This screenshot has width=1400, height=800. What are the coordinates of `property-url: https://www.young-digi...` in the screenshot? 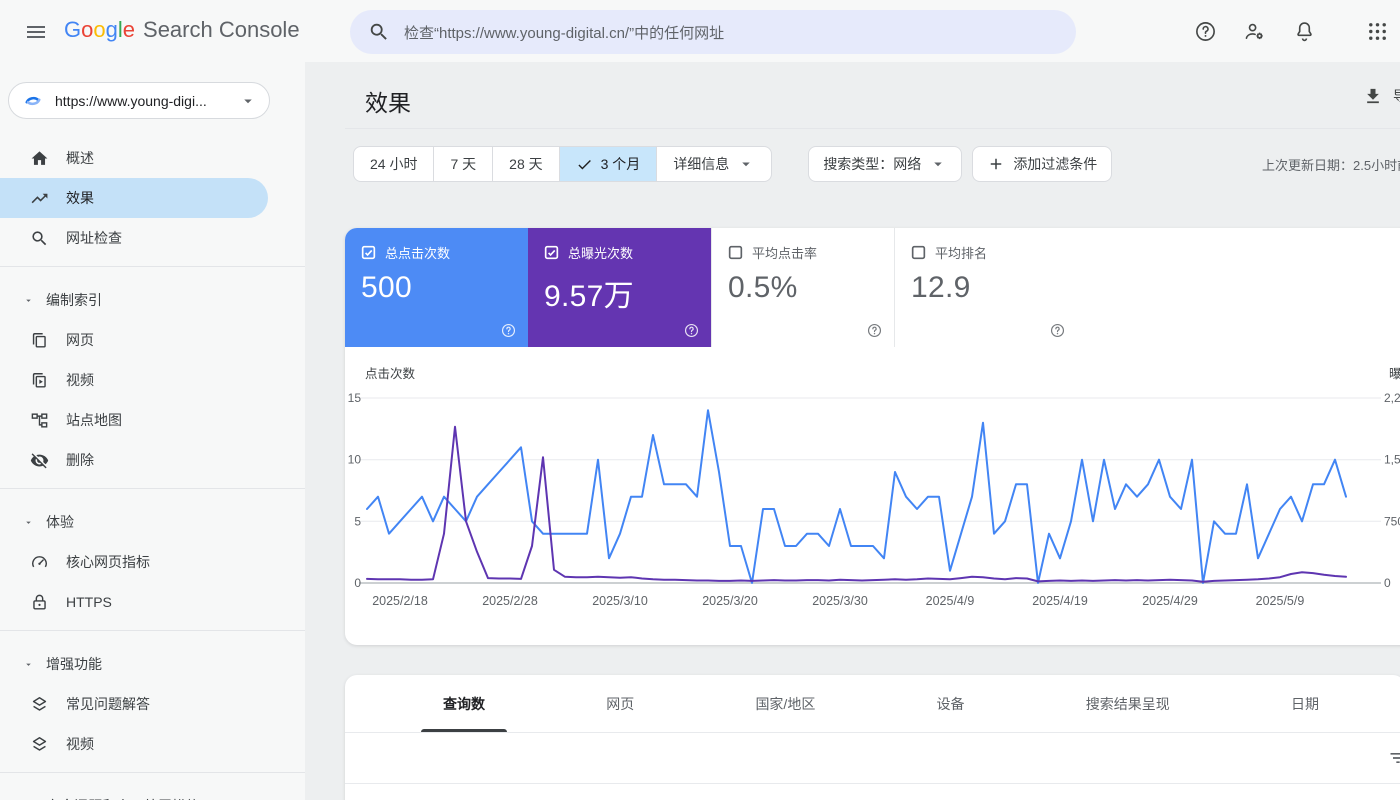 It's located at (131, 100).